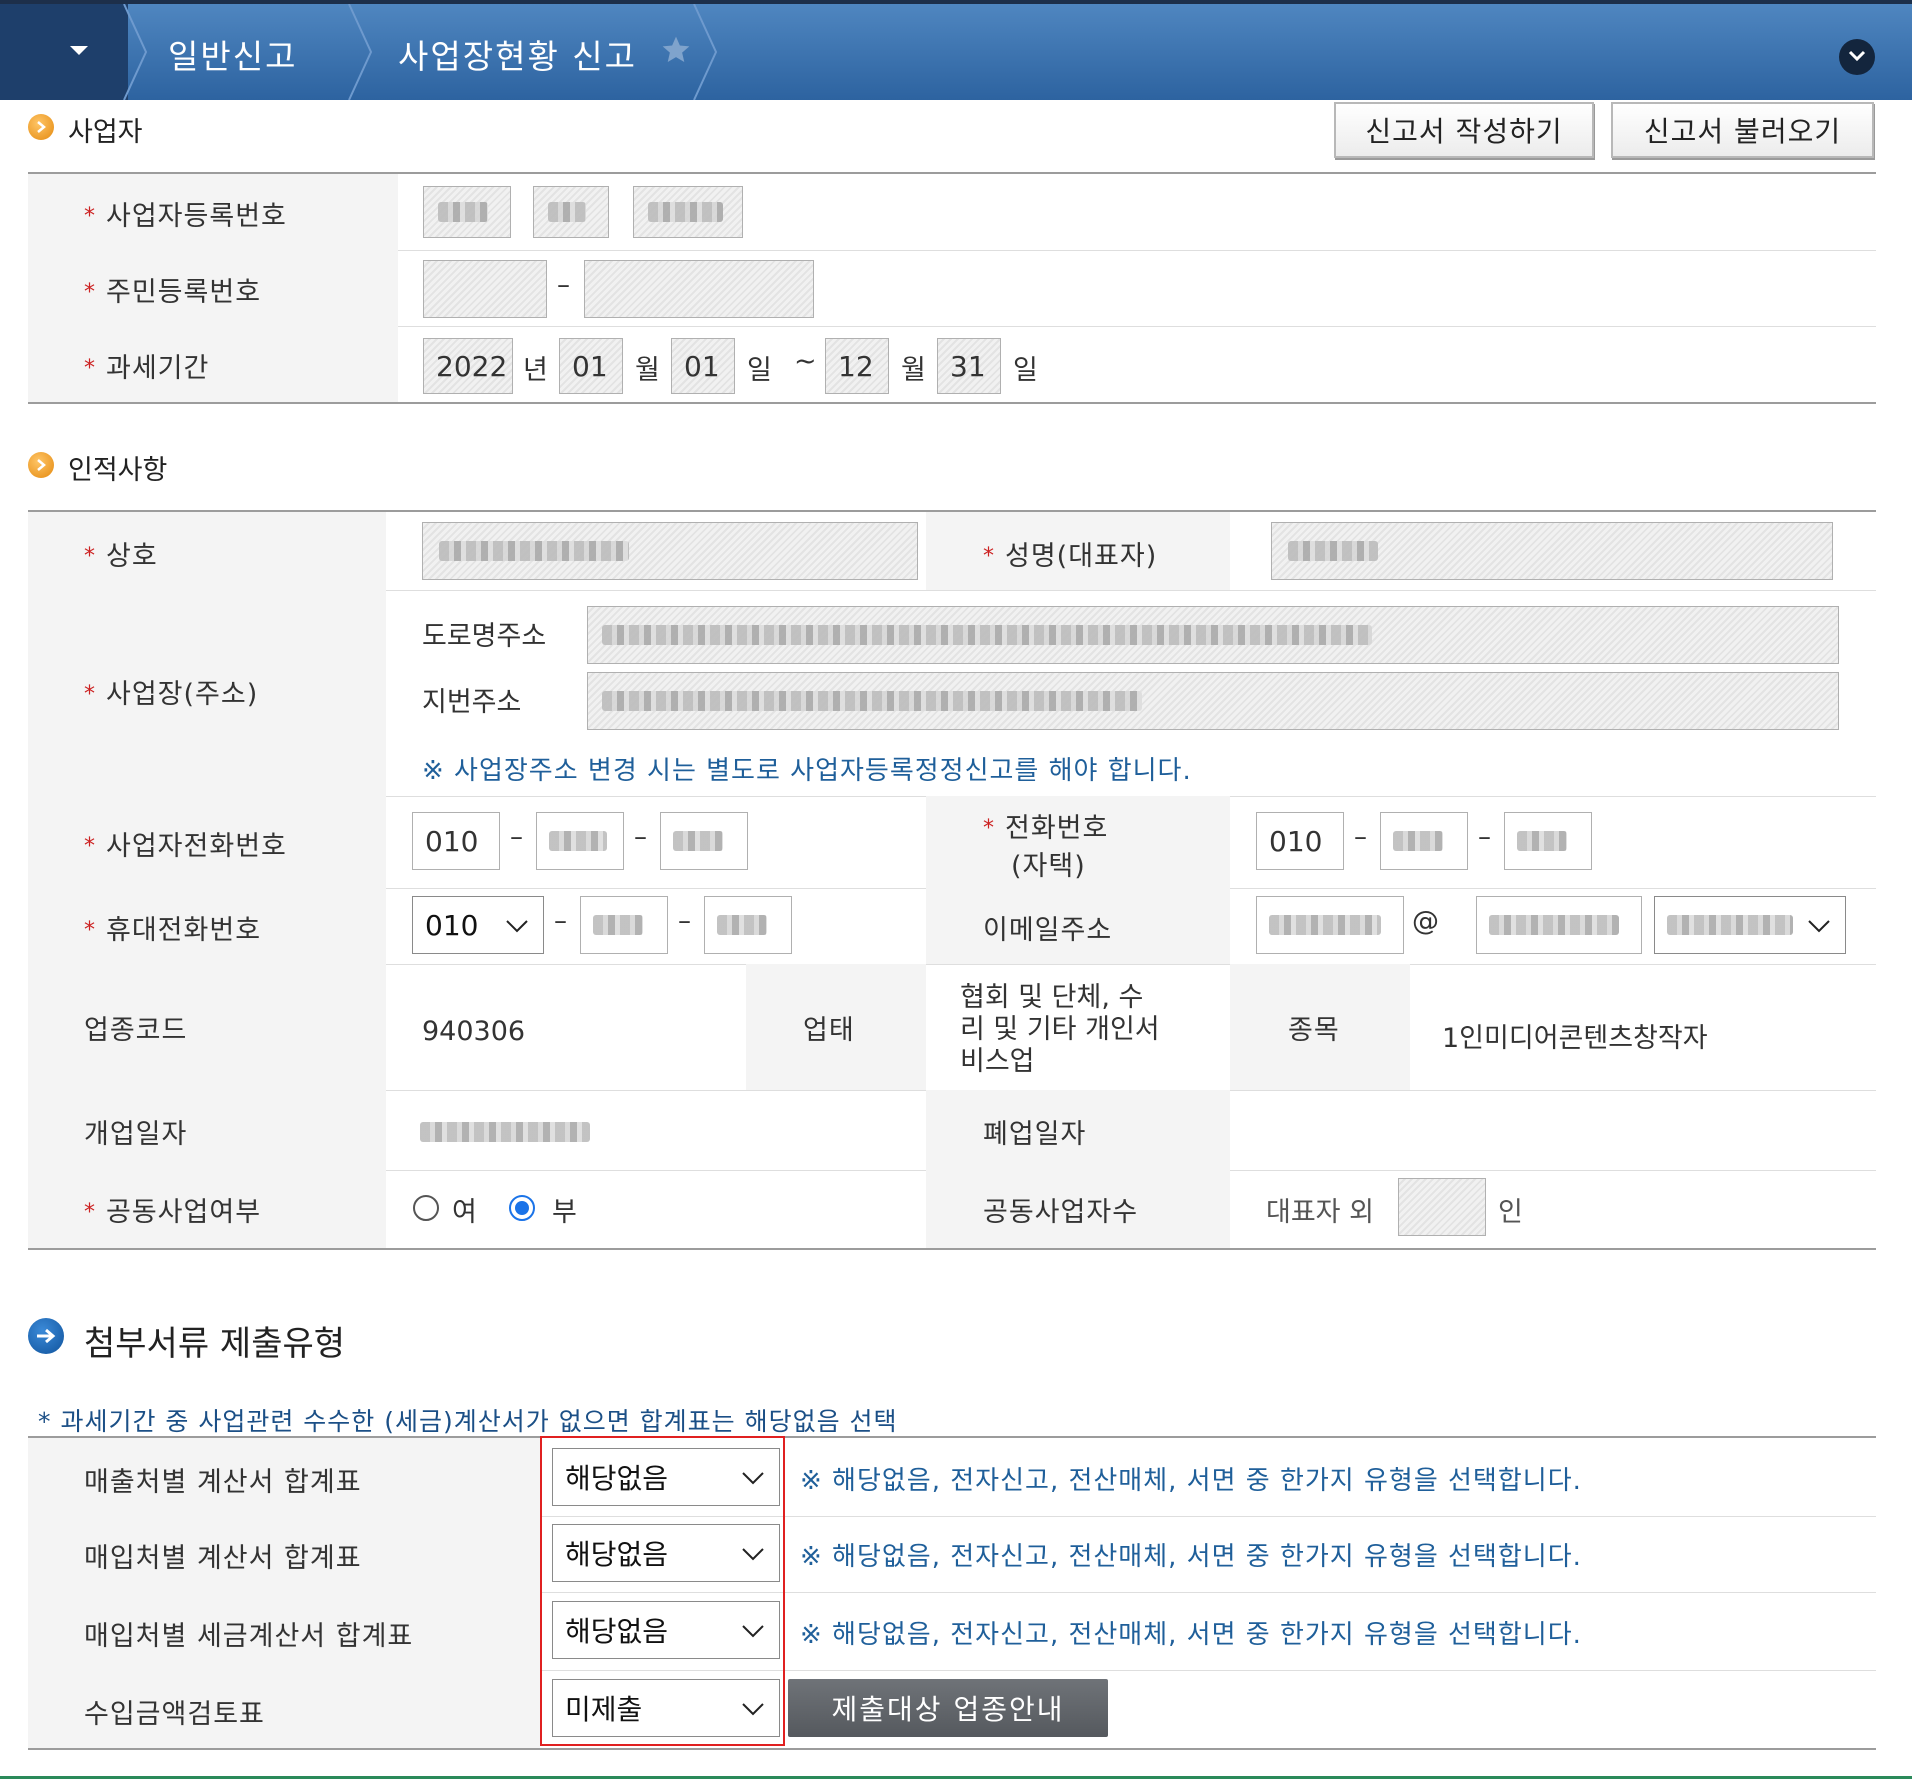 This screenshot has width=1912, height=1781. I want to click on highlight-frame, so click(662, 1591).